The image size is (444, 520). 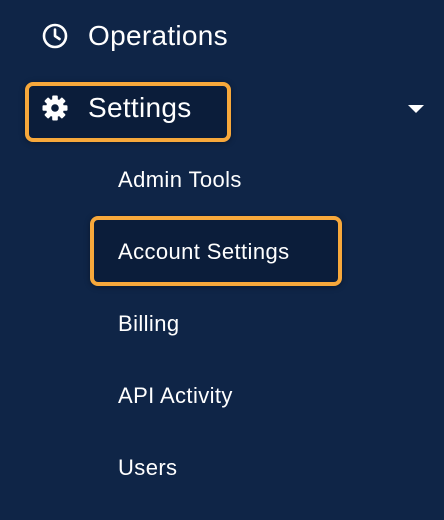 I want to click on submenu-item-admin-tools: Admin Tools, so click(x=180, y=180).